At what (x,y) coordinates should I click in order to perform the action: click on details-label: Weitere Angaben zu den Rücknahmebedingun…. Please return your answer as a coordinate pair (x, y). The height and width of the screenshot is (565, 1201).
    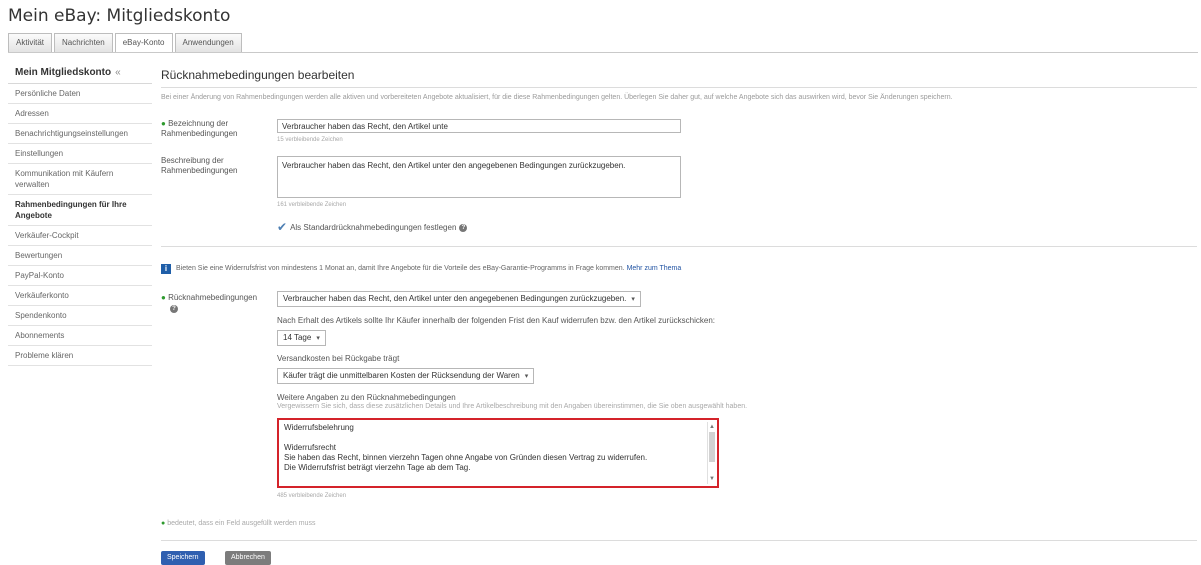
    Looking at the image, I should click on (366, 397).